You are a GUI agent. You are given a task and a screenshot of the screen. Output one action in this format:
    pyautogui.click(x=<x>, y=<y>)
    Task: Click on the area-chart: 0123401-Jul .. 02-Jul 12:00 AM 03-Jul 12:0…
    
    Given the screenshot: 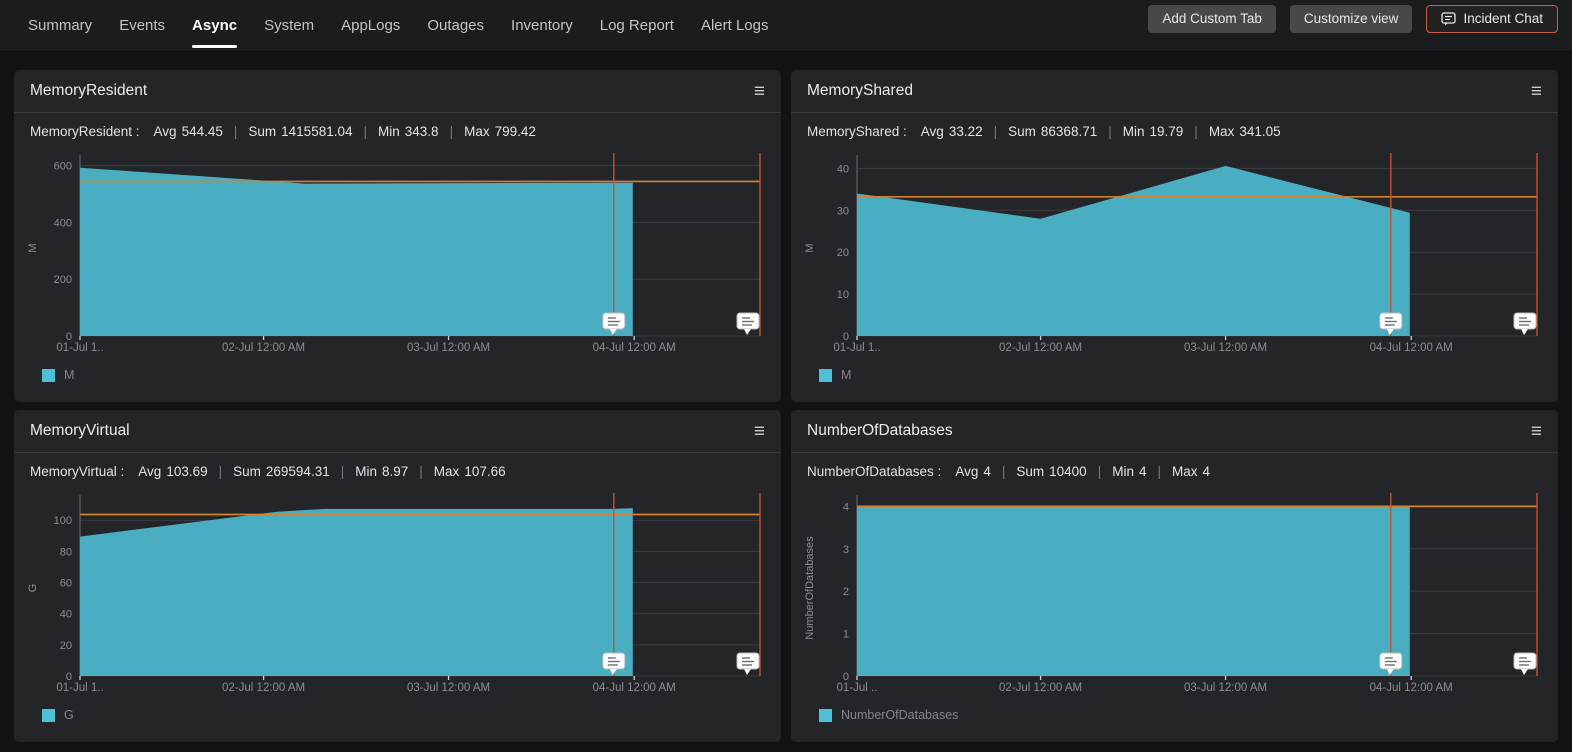 What is the action you would take?
    pyautogui.click(x=1173, y=598)
    